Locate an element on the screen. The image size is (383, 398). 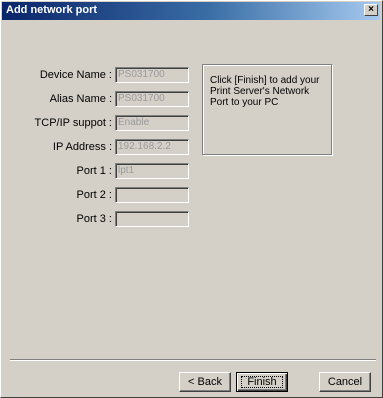
cancel-button: Cancel is located at coordinates (345, 382).